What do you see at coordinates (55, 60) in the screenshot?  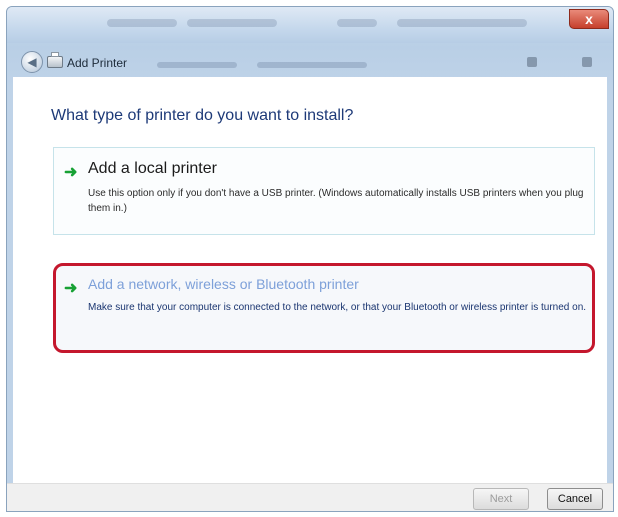 I see `printer-icon` at bounding box center [55, 60].